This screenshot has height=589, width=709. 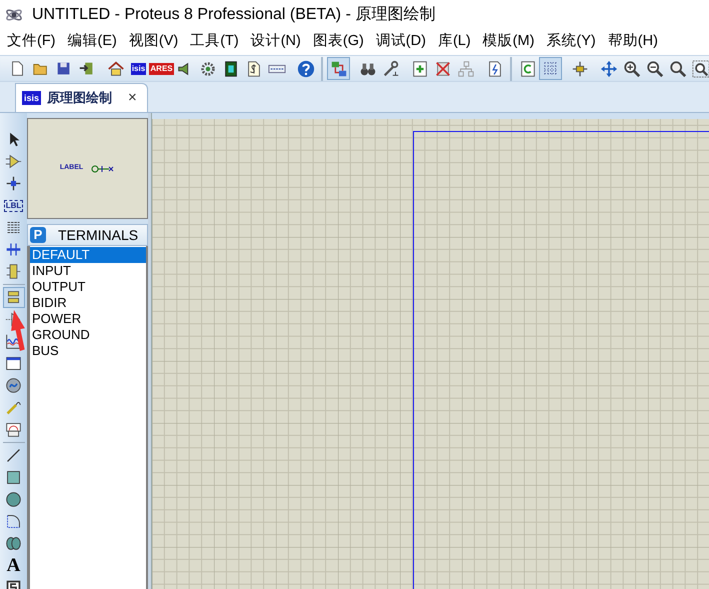 What do you see at coordinates (38, 235) in the screenshot?
I see `panel-badge: P` at bounding box center [38, 235].